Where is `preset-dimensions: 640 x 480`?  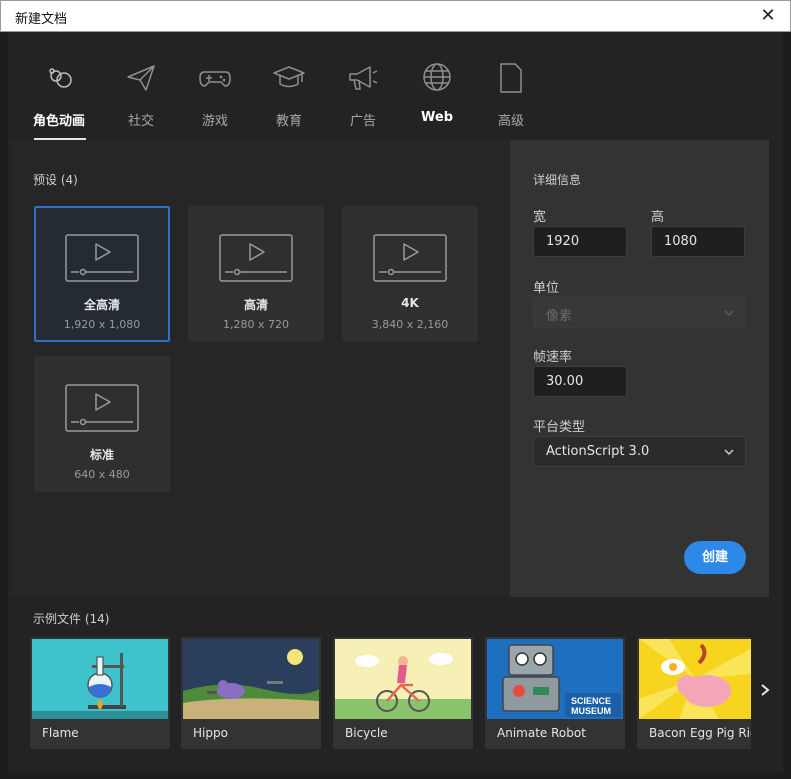 preset-dimensions: 640 x 480 is located at coordinates (102, 474).